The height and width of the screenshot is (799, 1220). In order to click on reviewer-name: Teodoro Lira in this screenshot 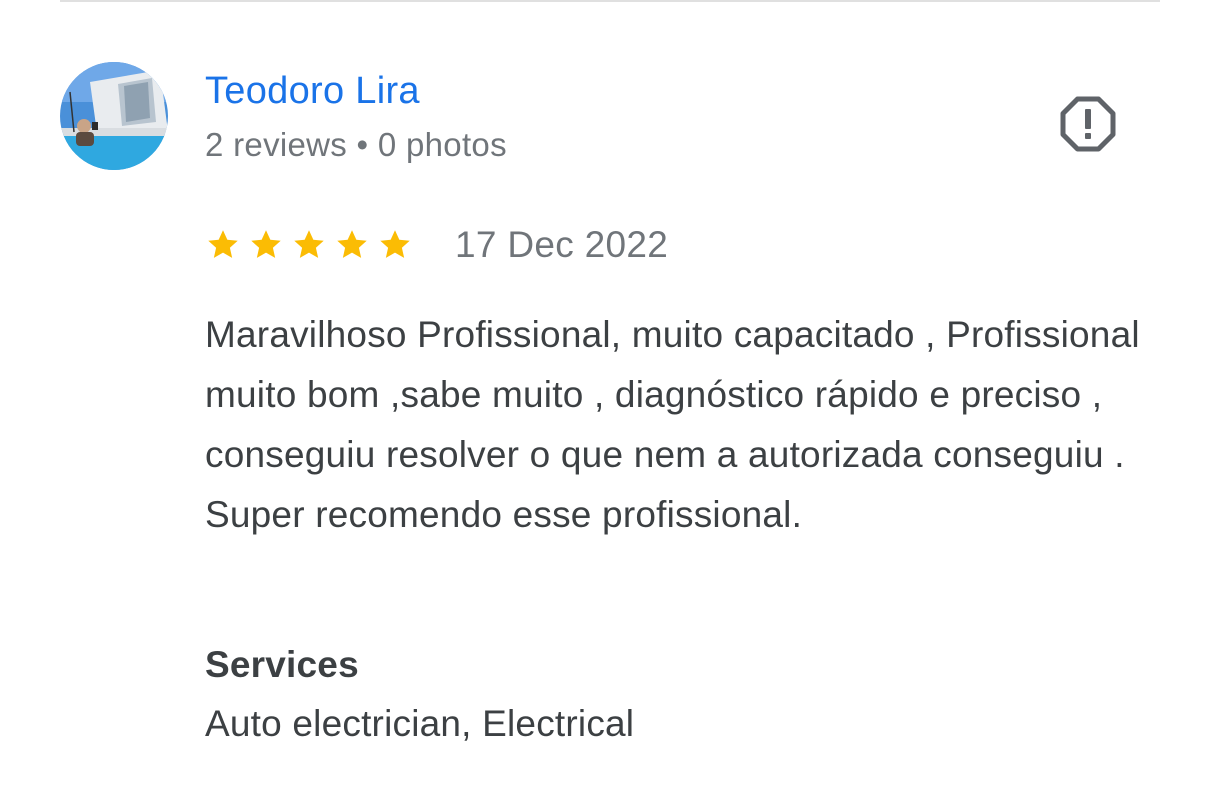, I will do `click(312, 91)`.